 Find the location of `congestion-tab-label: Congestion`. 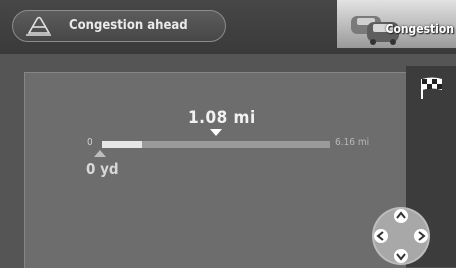

congestion-tab-label: Congestion is located at coordinates (419, 29).